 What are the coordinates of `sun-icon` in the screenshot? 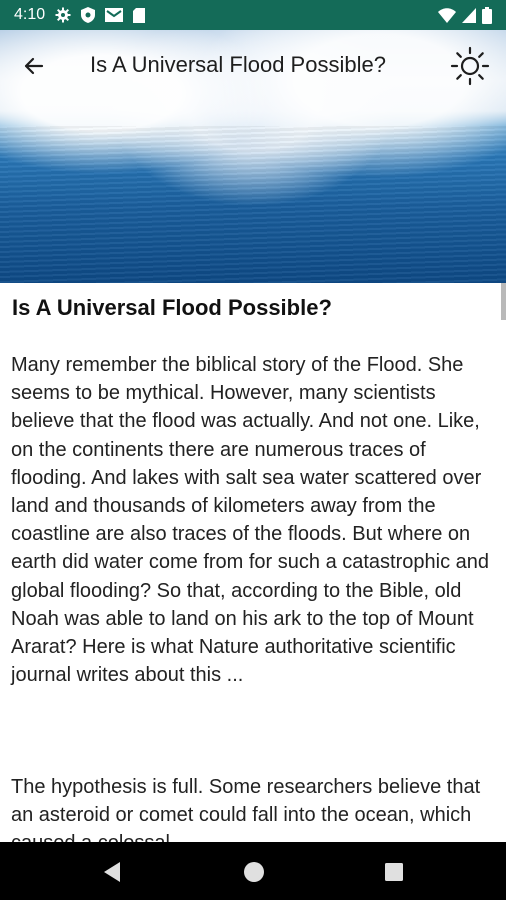 It's located at (470, 66).